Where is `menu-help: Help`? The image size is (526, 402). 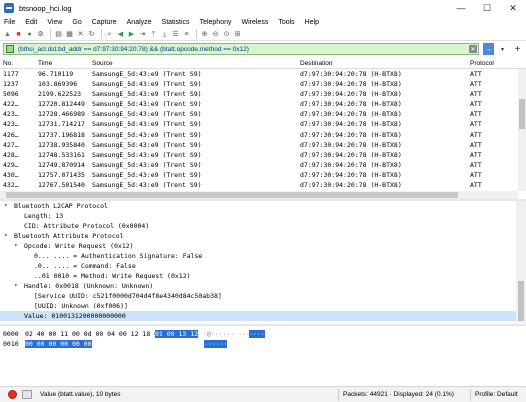
menu-help: Help is located at coordinates (312, 22).